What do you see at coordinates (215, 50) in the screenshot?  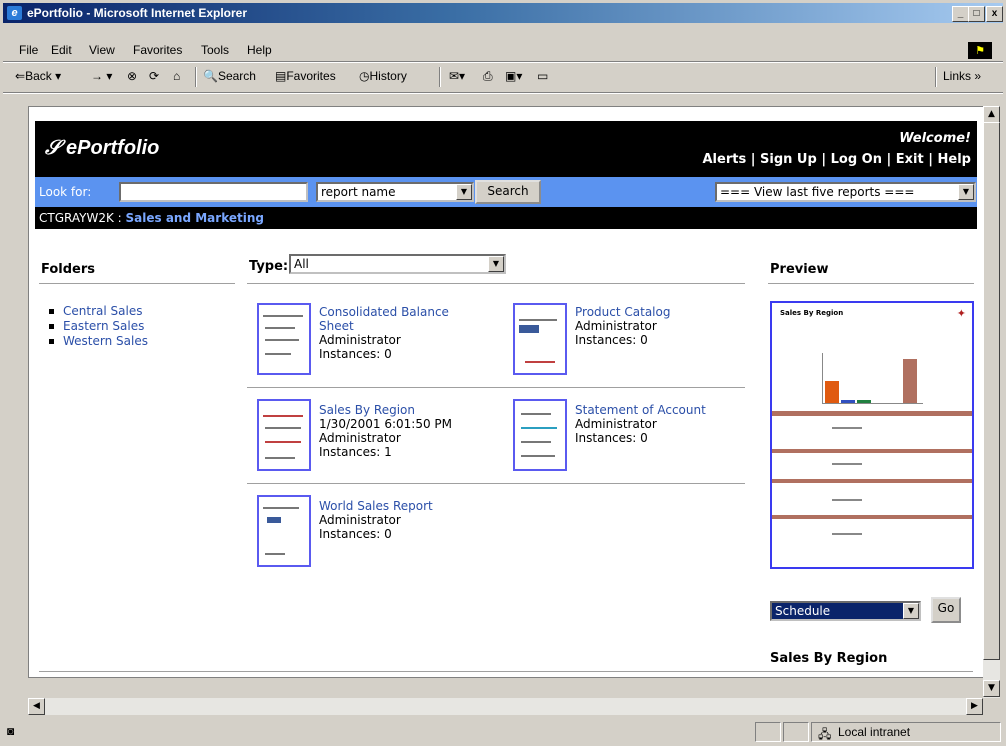 I see `menu-tools: Tools` at bounding box center [215, 50].